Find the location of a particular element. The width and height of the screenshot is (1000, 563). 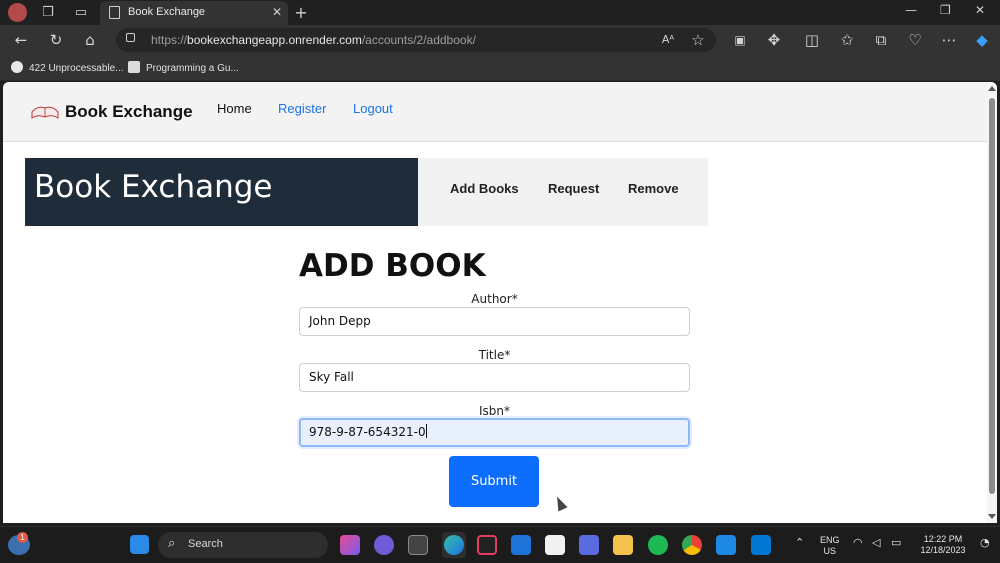

form-heading: ADD BOOK is located at coordinates (392, 266).